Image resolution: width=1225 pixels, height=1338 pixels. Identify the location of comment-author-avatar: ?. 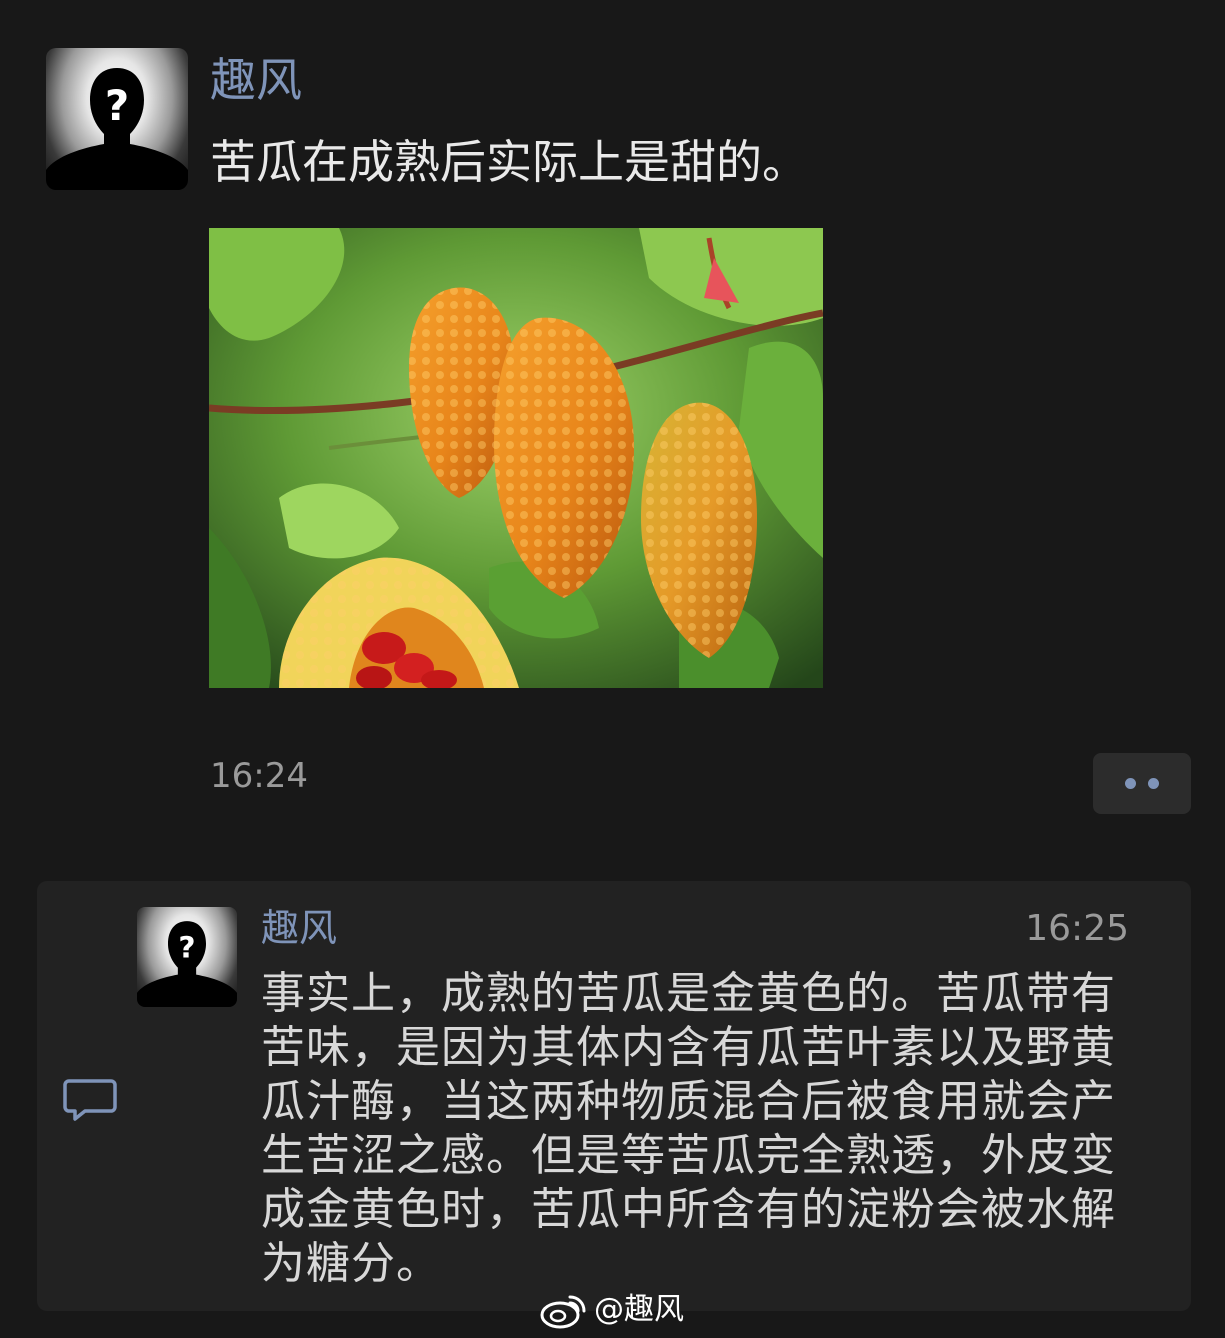
(187, 957).